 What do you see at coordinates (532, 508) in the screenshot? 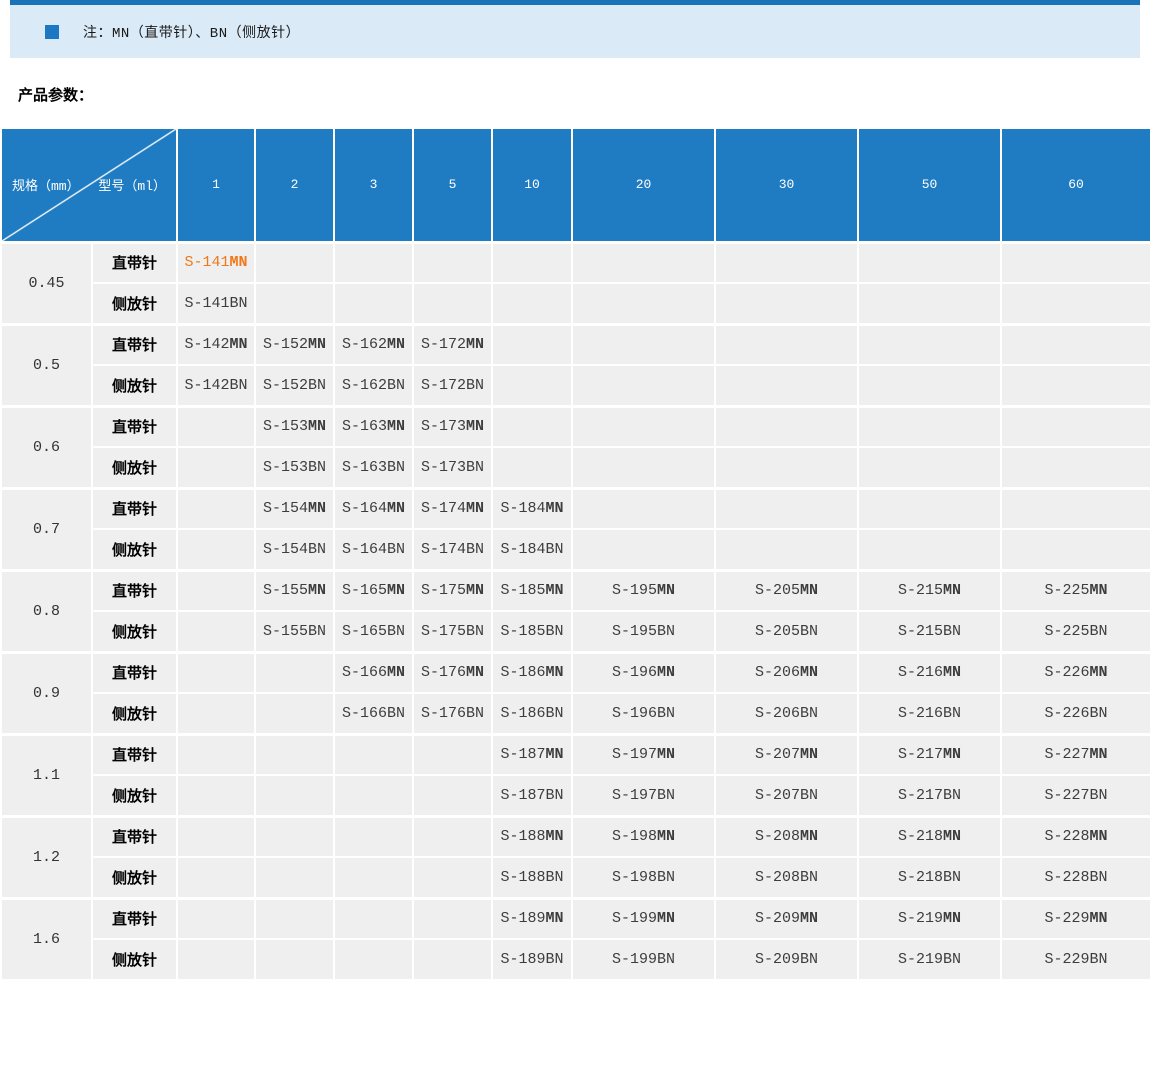
I see `model-cell: S-184MN` at bounding box center [532, 508].